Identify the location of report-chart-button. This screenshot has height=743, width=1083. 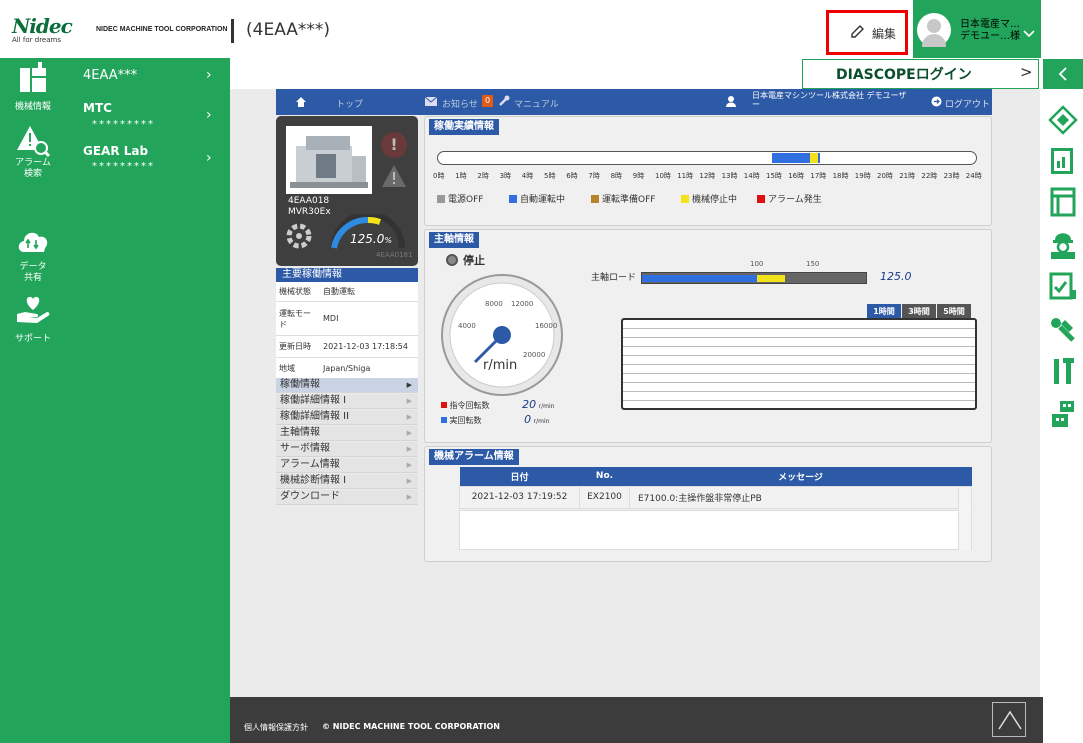
(1063, 161).